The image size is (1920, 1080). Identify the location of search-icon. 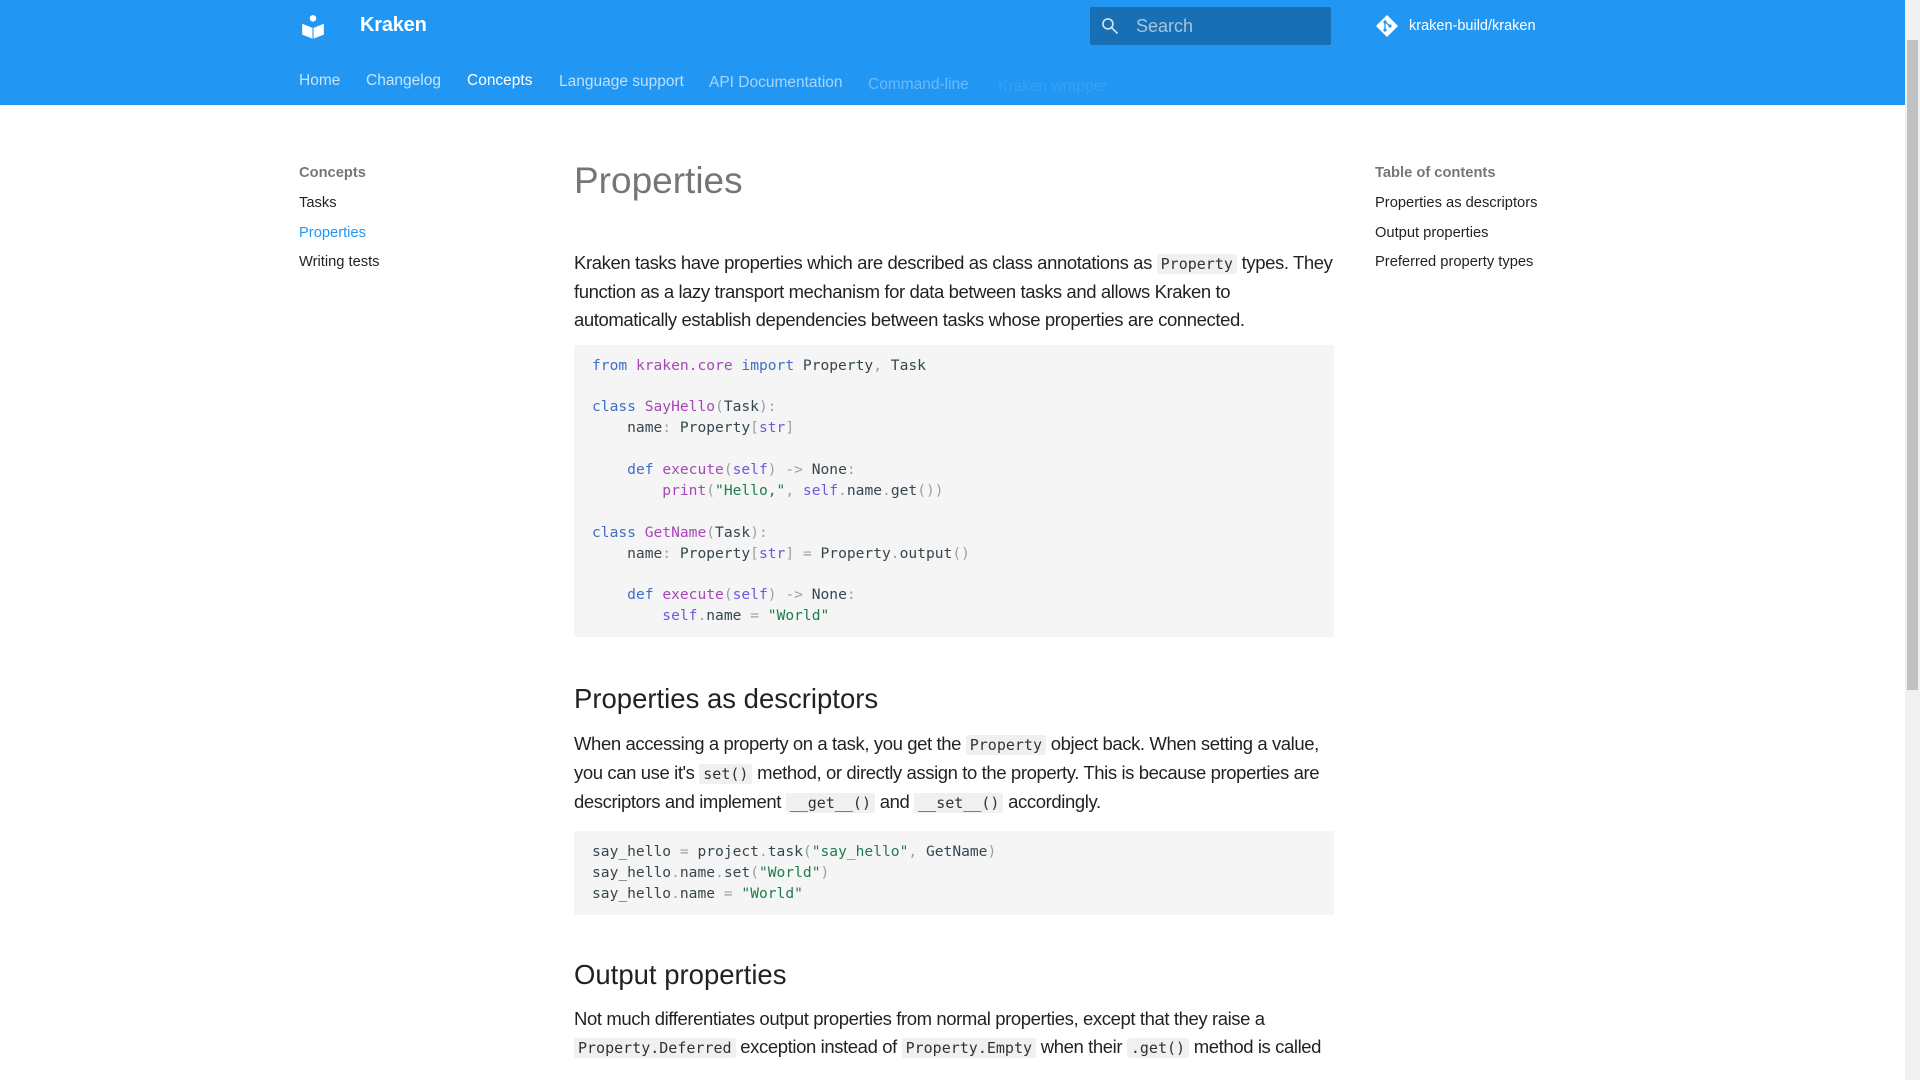
(1110, 26).